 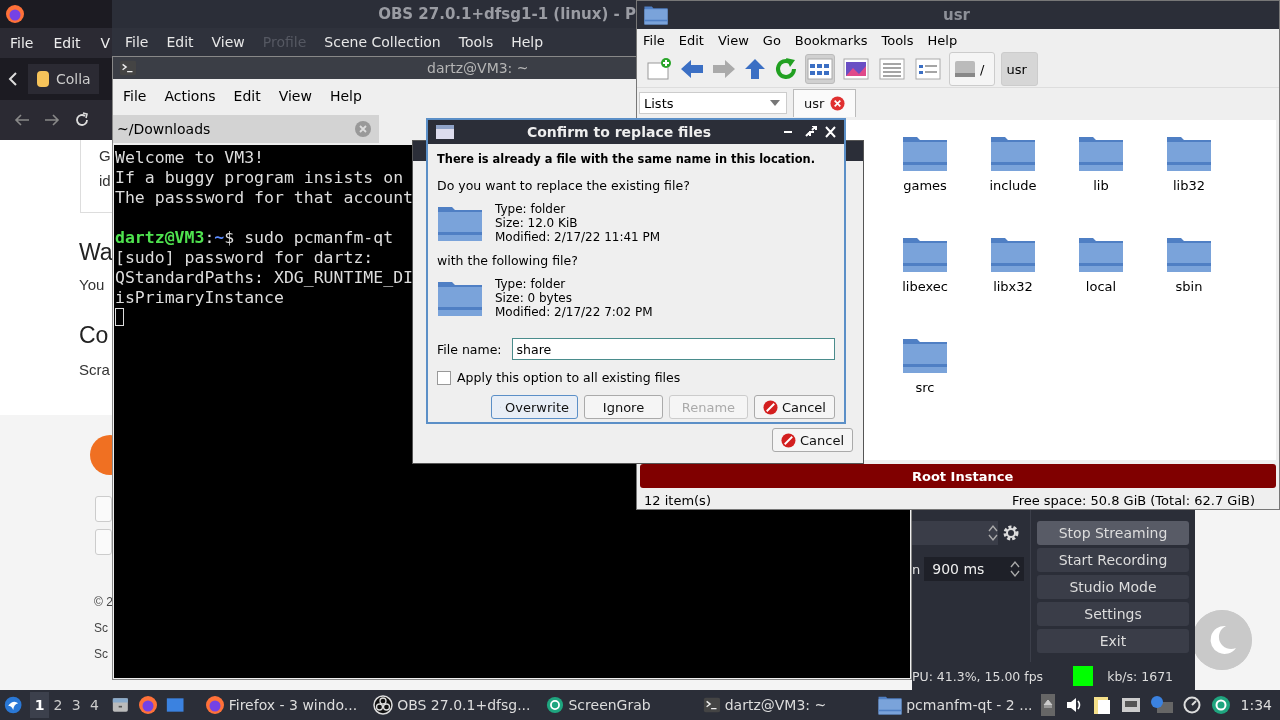 What do you see at coordinates (925, 185) in the screenshot?
I see `folder-name: games` at bounding box center [925, 185].